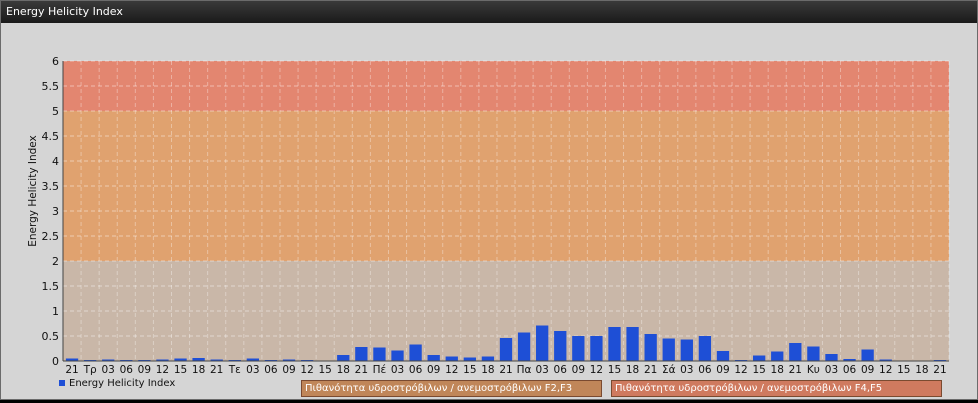  Describe the element at coordinates (55, 161) in the screenshot. I see `y-tick-label: 4` at that location.